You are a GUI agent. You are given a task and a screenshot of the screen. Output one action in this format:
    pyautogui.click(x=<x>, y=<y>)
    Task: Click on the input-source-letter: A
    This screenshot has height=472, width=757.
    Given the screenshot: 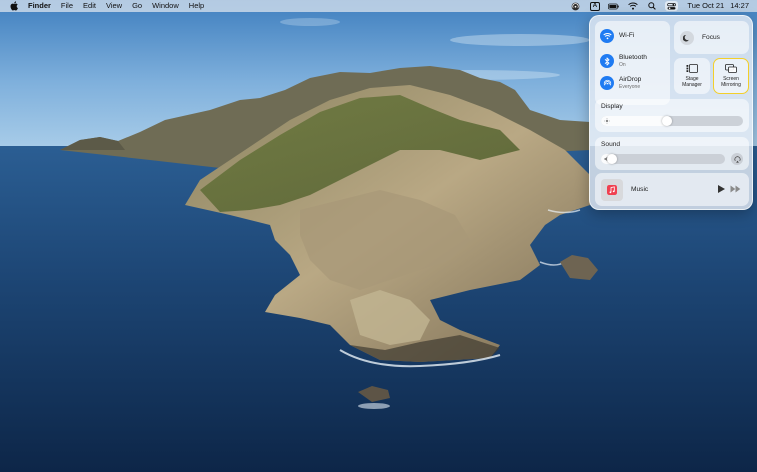 What is the action you would take?
    pyautogui.click(x=595, y=6)
    